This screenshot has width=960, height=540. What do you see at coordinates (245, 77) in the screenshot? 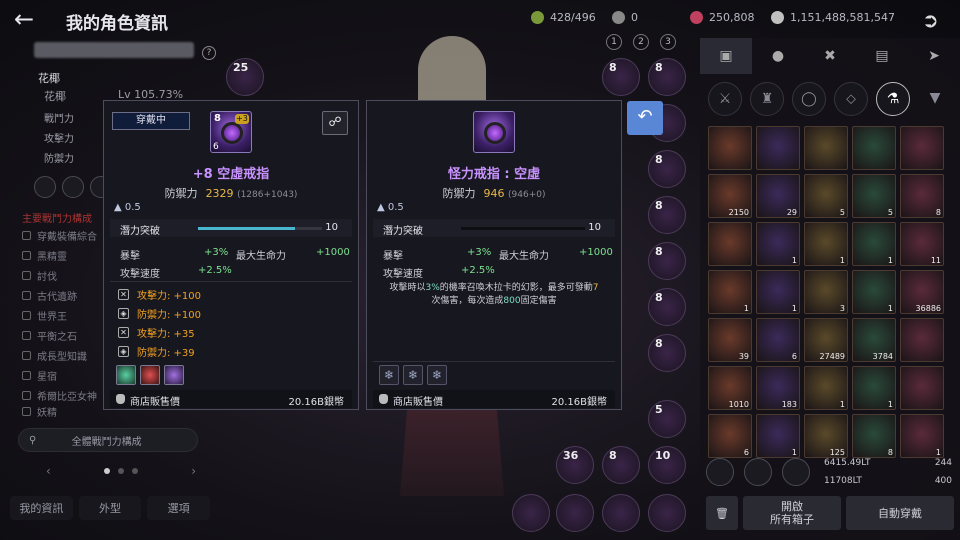
I see `equip-slot: 25` at bounding box center [245, 77].